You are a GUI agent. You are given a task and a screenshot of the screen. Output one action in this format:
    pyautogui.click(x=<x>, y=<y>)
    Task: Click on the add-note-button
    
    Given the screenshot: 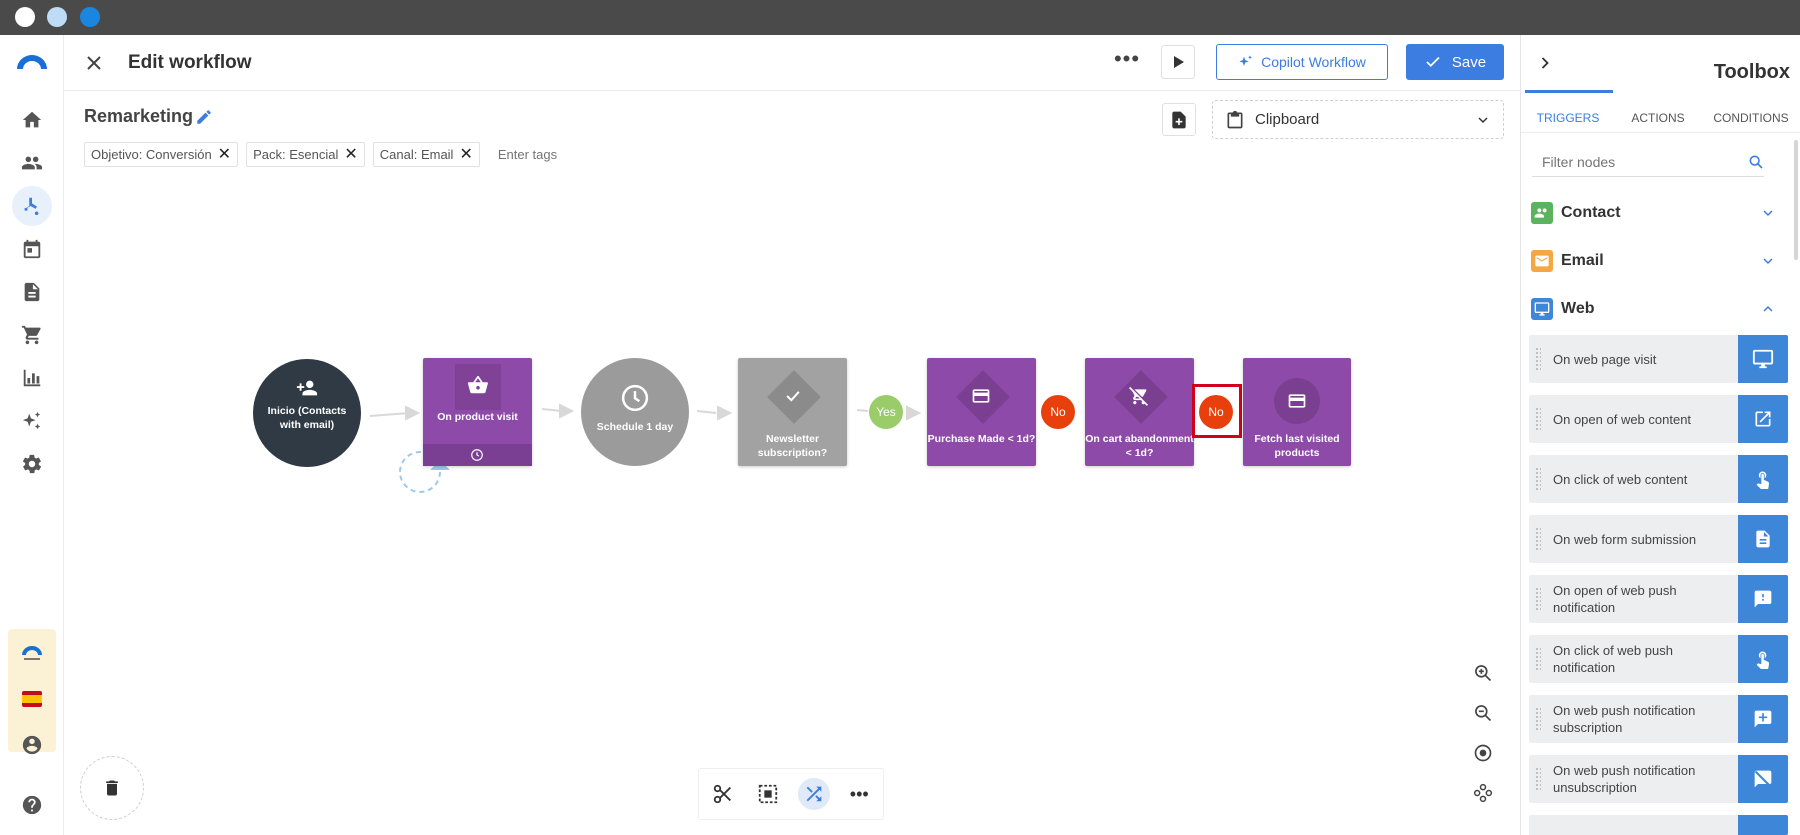 What is the action you would take?
    pyautogui.click(x=1179, y=119)
    